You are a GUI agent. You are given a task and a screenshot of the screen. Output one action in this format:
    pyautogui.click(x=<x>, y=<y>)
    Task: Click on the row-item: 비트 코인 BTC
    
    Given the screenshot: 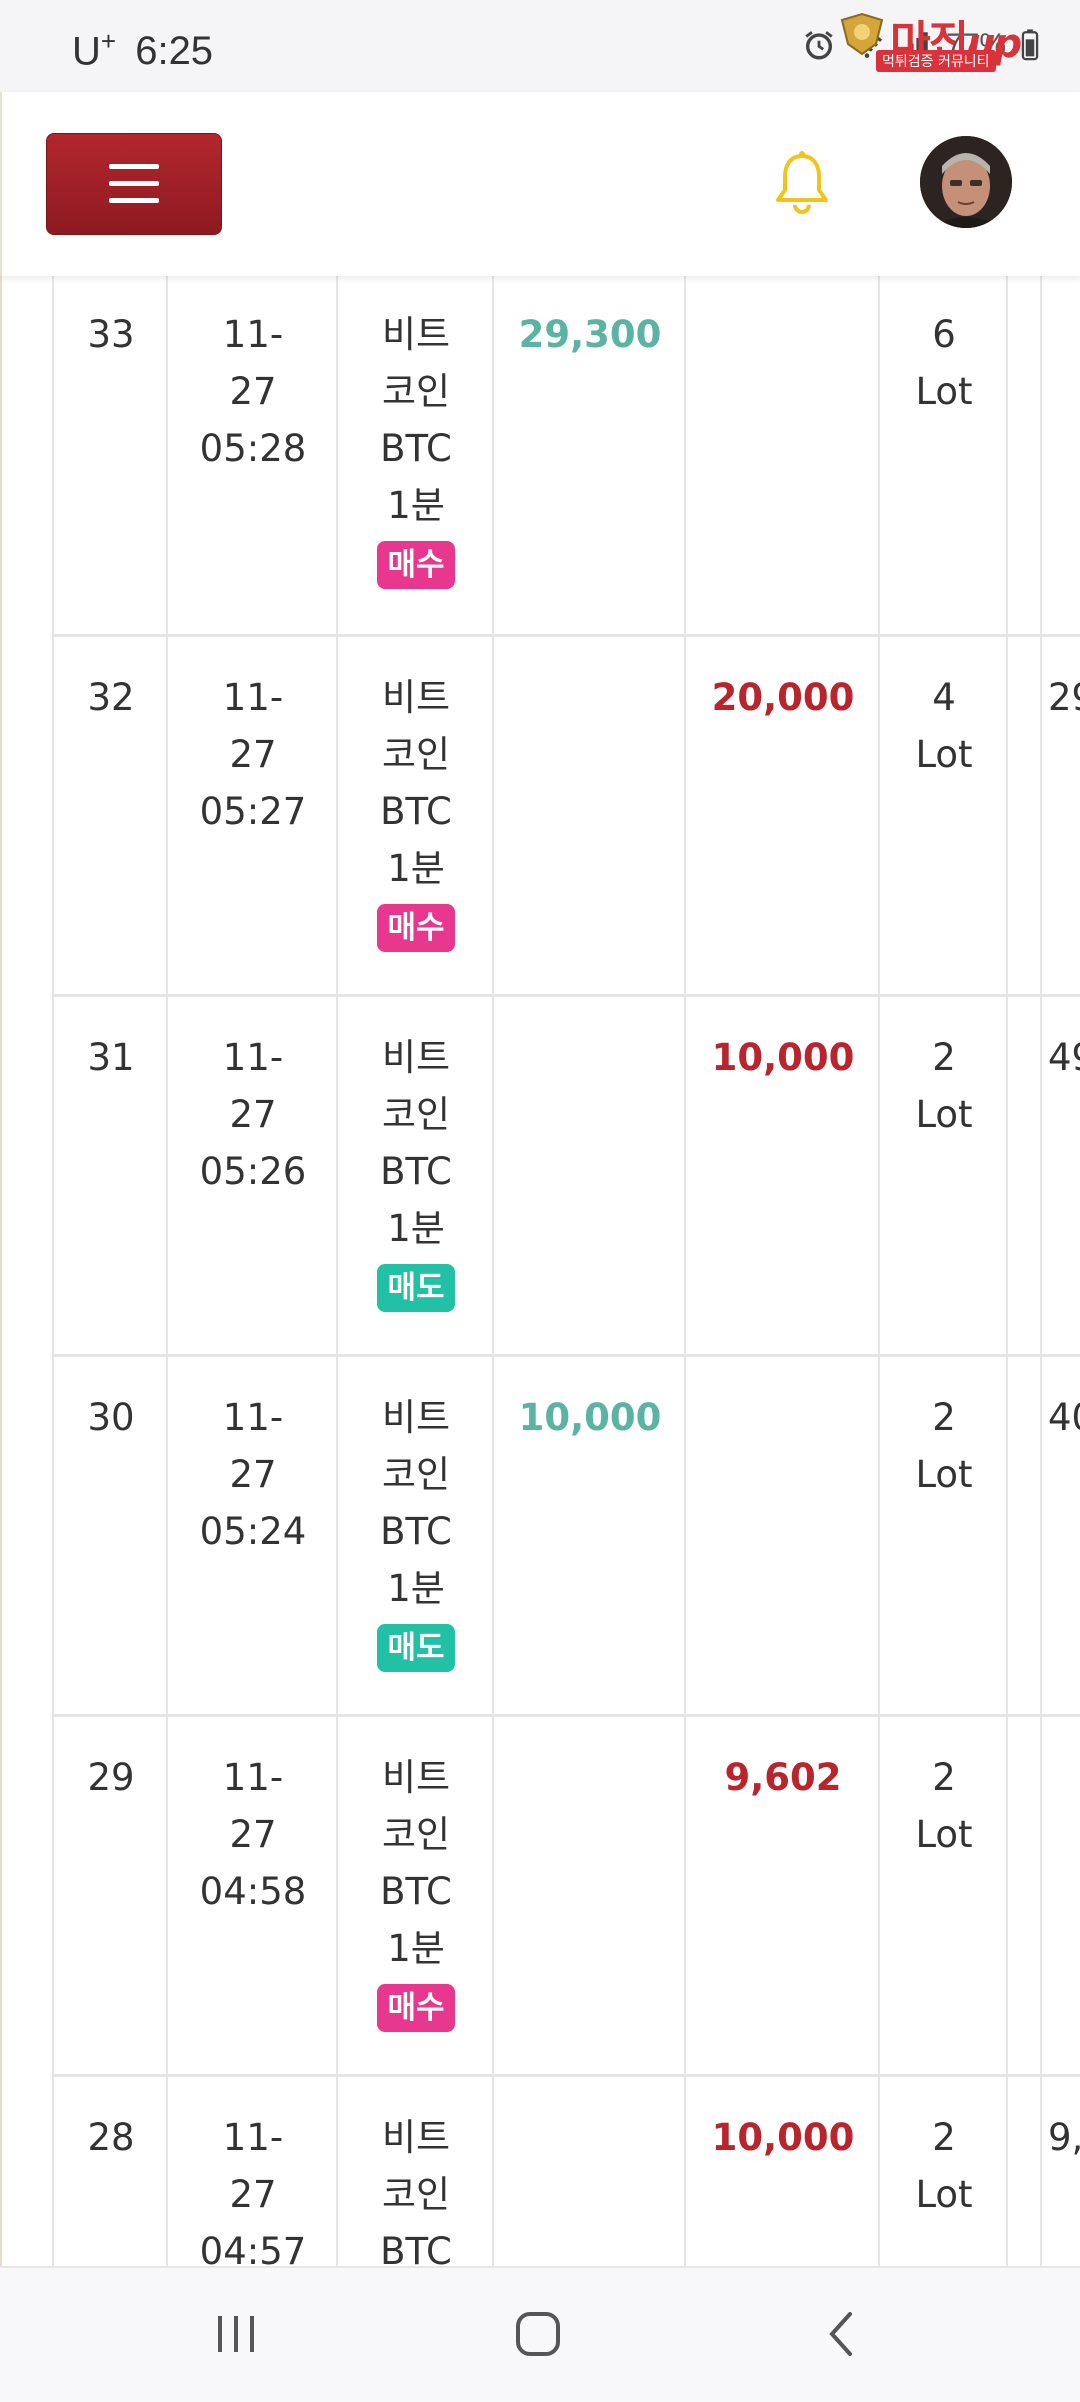 What is the action you would take?
    pyautogui.click(x=415, y=2171)
    